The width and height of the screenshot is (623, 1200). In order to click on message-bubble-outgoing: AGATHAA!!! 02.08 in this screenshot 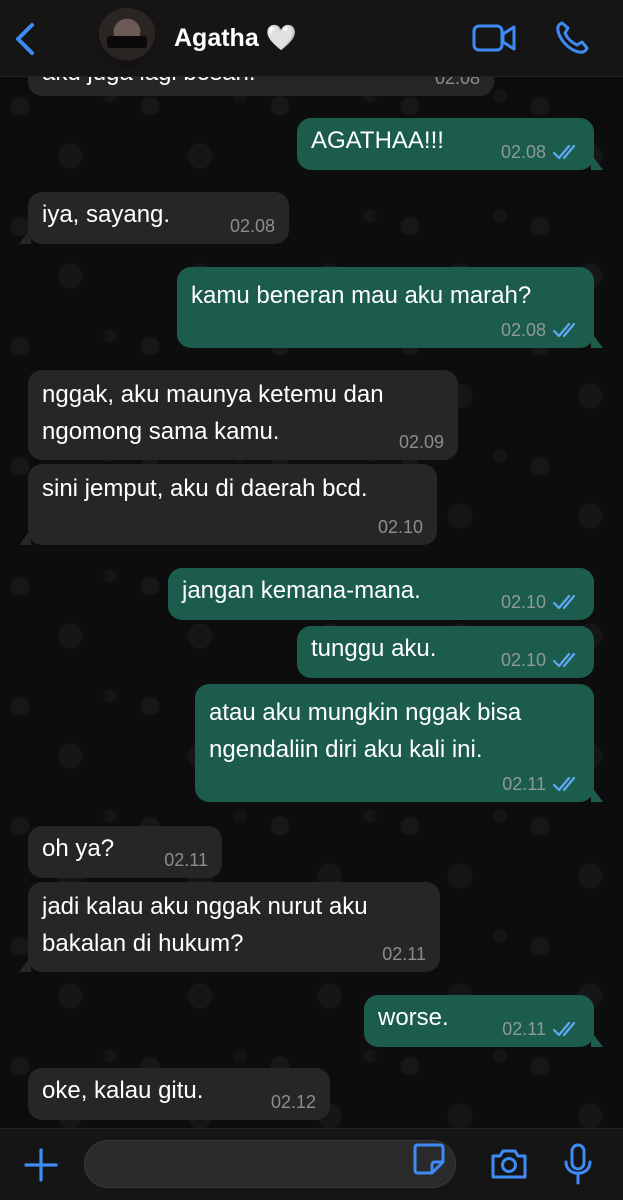, I will do `click(450, 144)`.